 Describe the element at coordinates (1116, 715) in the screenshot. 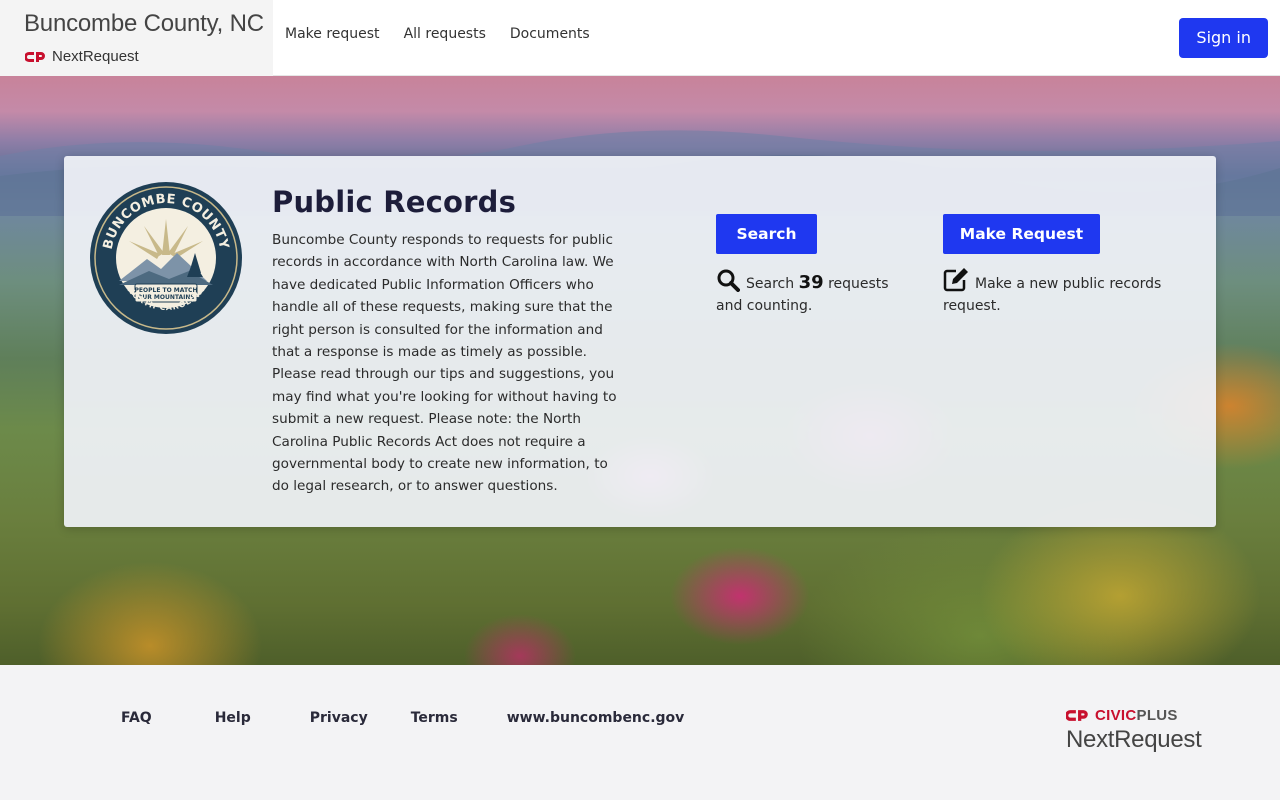

I see `civic-text: CIVIC` at that location.